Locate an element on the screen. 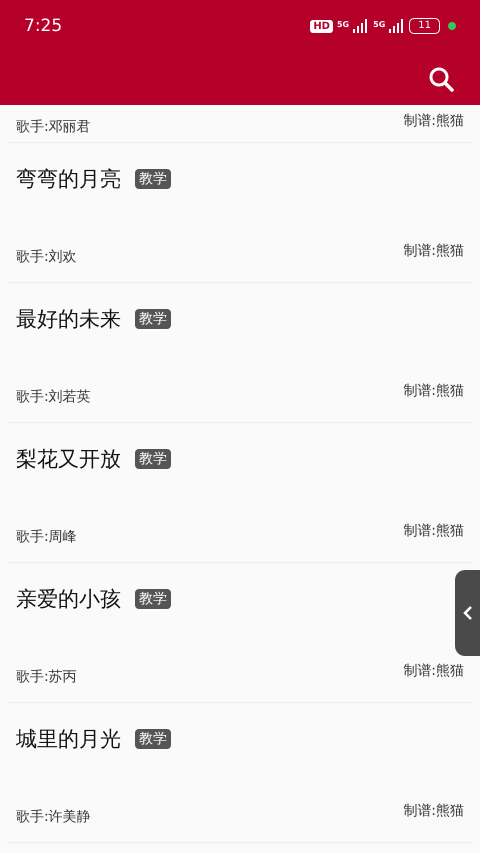 This screenshot has width=480, height=853. battery-level: 11 is located at coordinates (424, 26).